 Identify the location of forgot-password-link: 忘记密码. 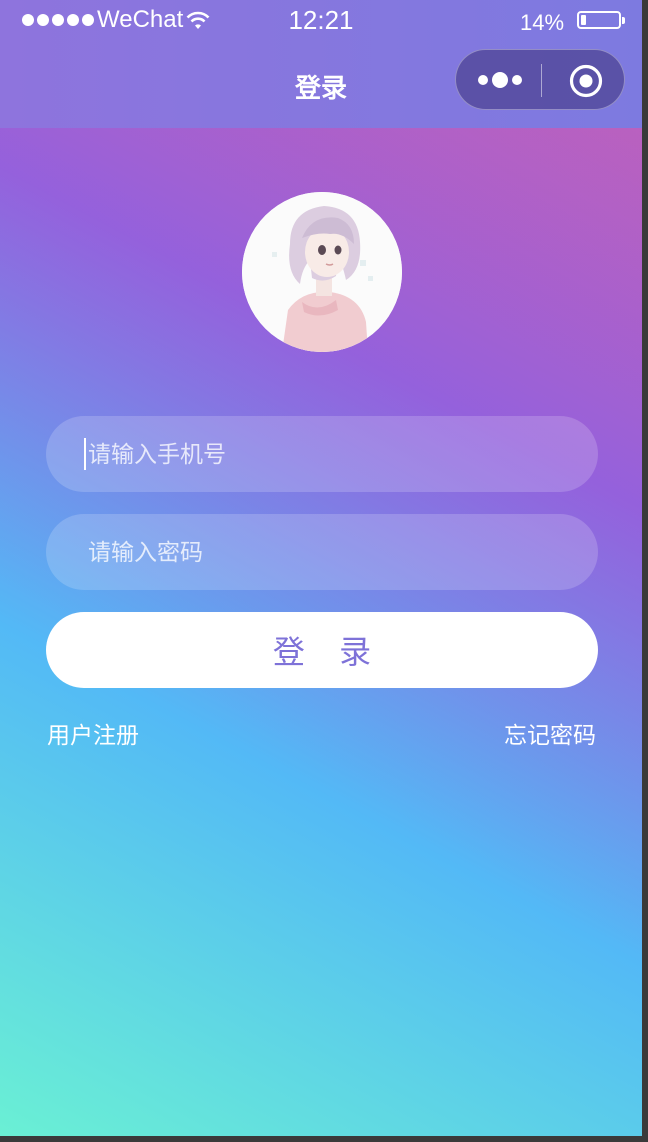
(550, 733).